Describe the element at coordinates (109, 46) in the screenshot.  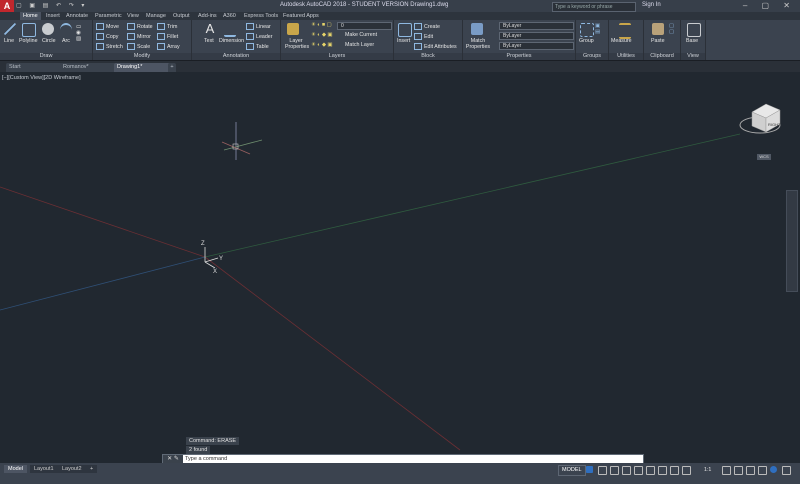
I see `stretch-button: Stretch` at that location.